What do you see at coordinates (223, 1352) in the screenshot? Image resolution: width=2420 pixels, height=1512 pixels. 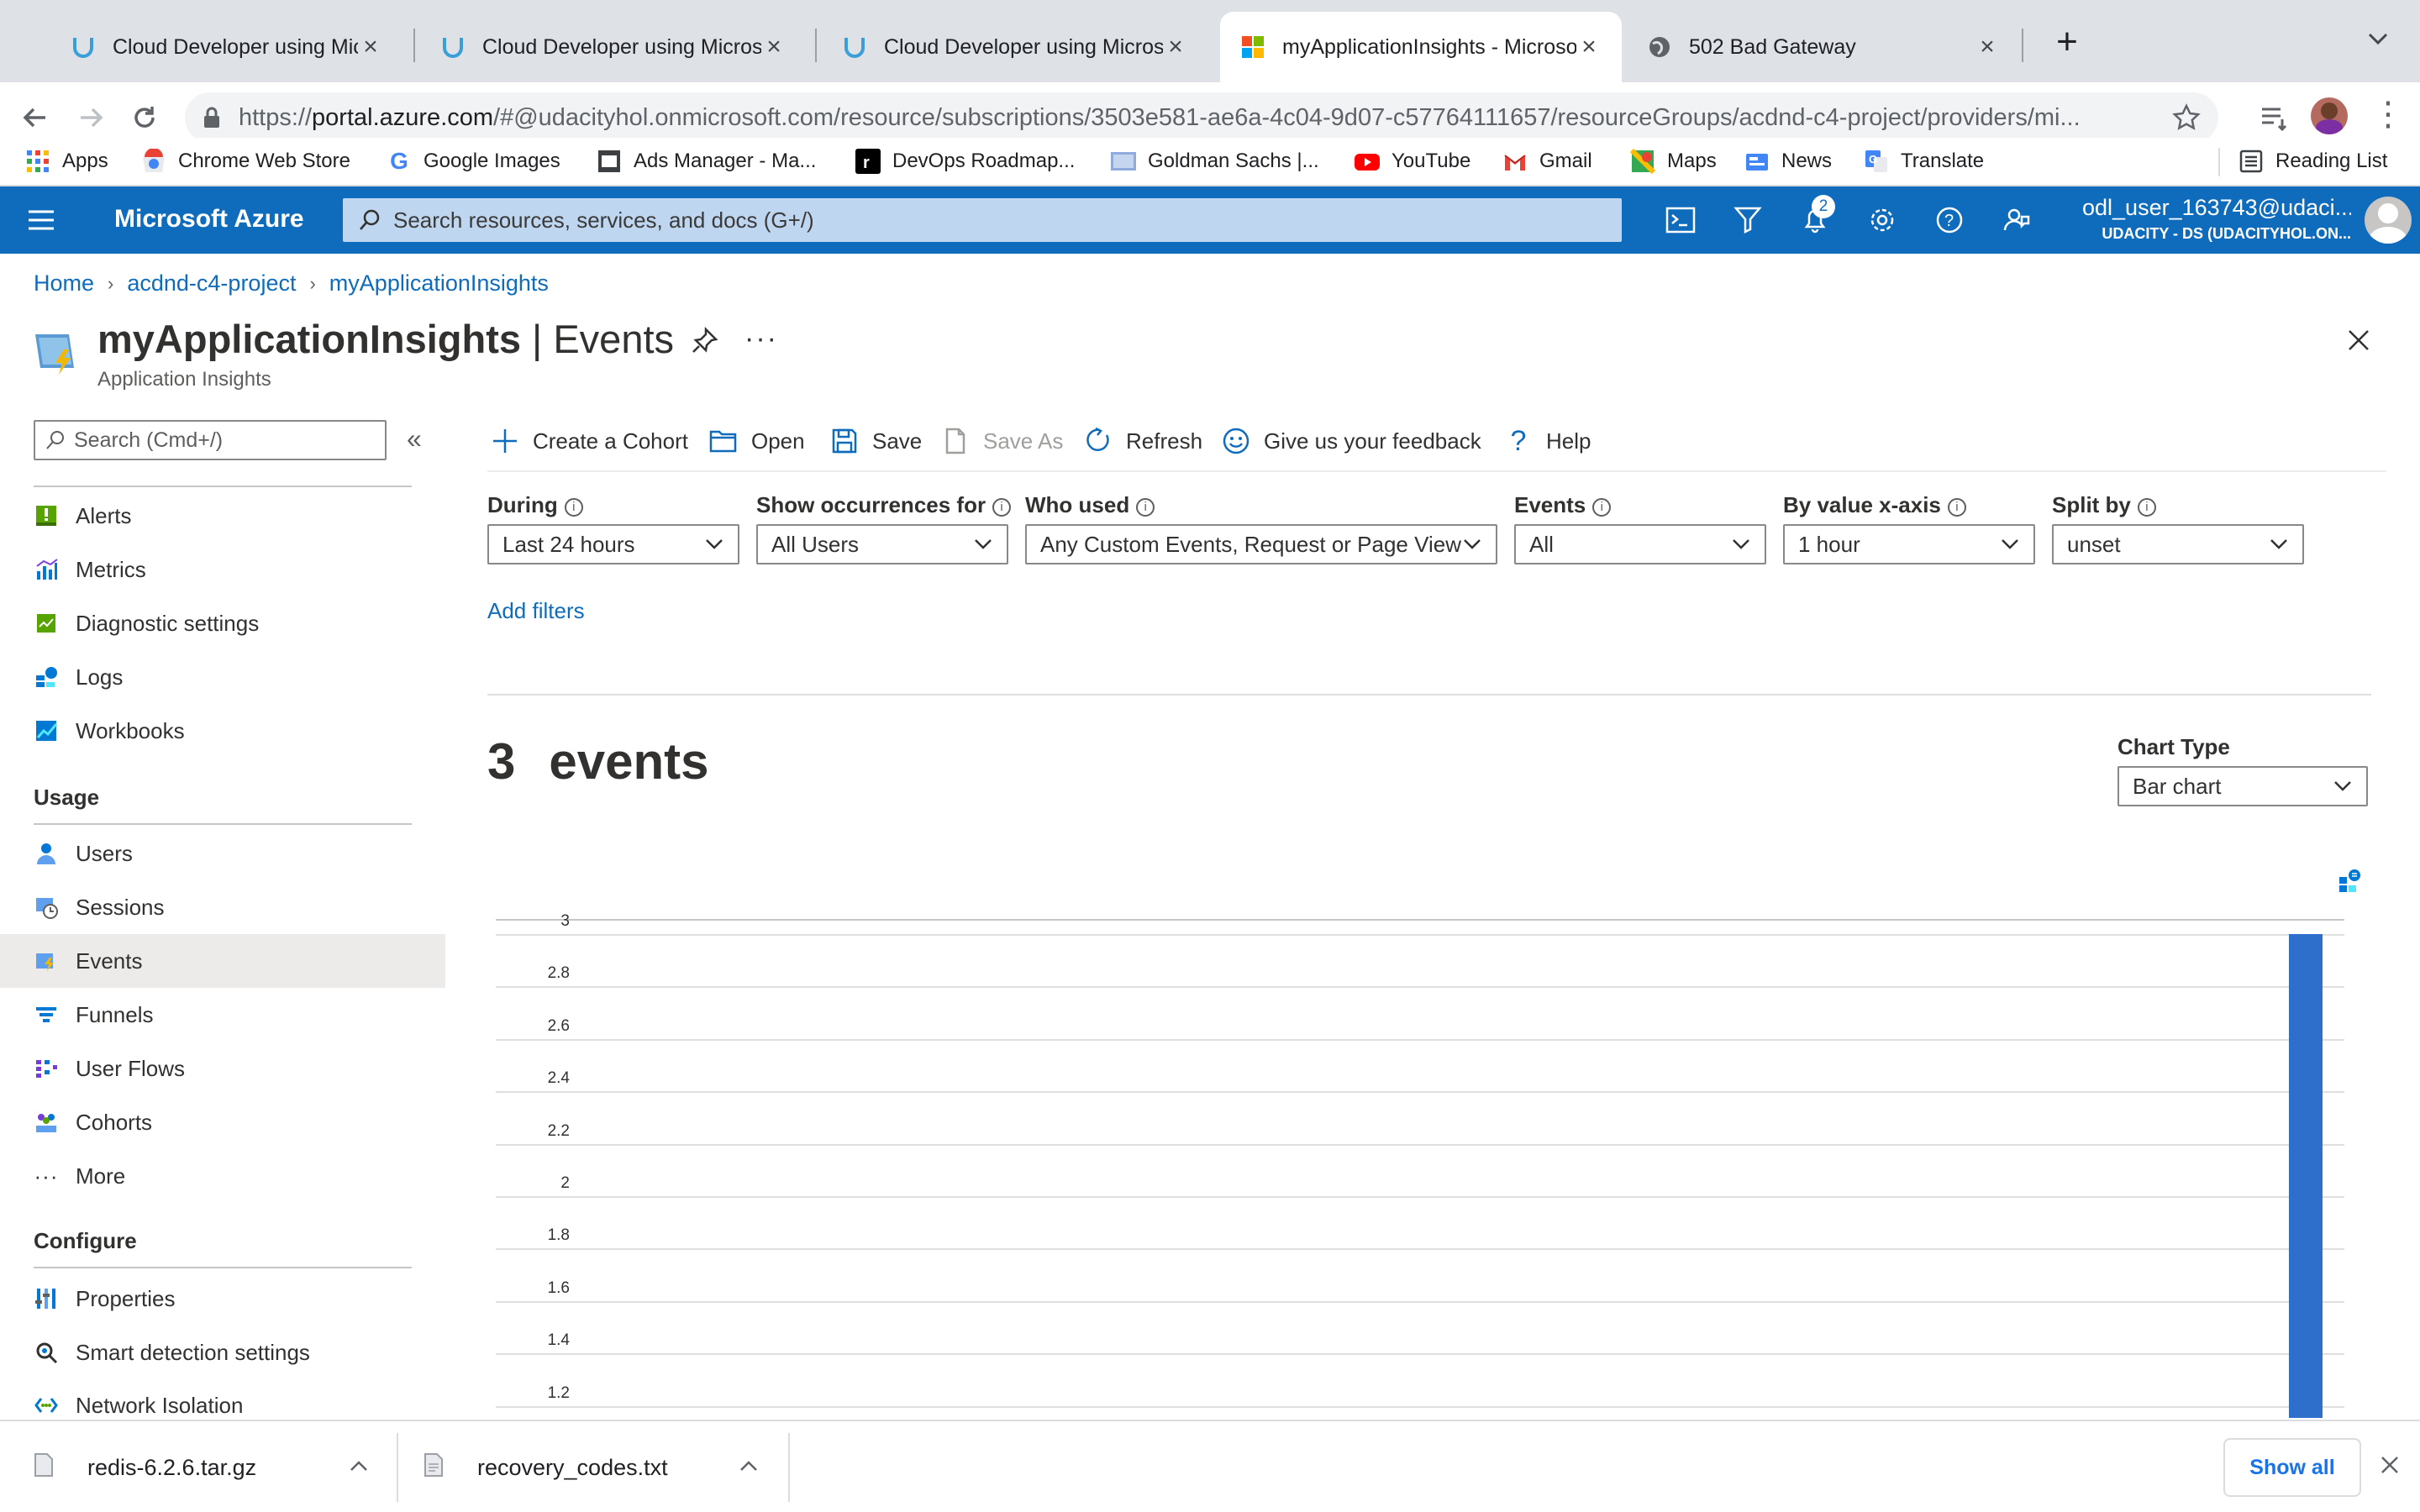 I see `sidebar-item-smart-detection: Smart detection settings` at bounding box center [223, 1352].